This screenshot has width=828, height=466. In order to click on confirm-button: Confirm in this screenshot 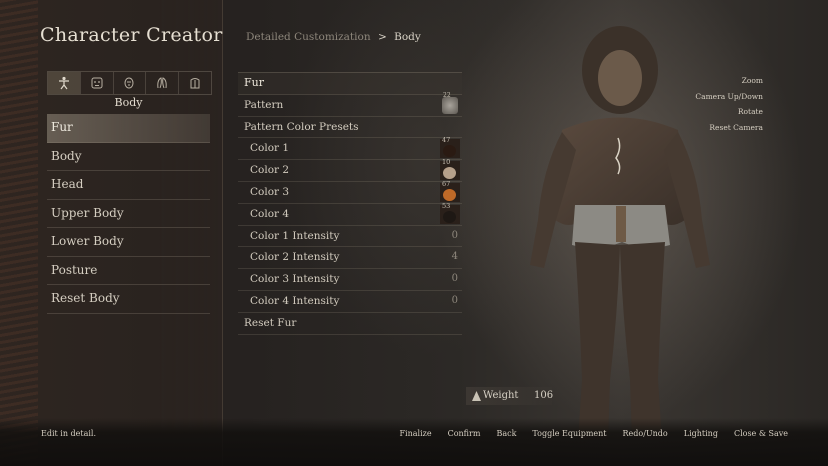, I will do `click(464, 433)`.